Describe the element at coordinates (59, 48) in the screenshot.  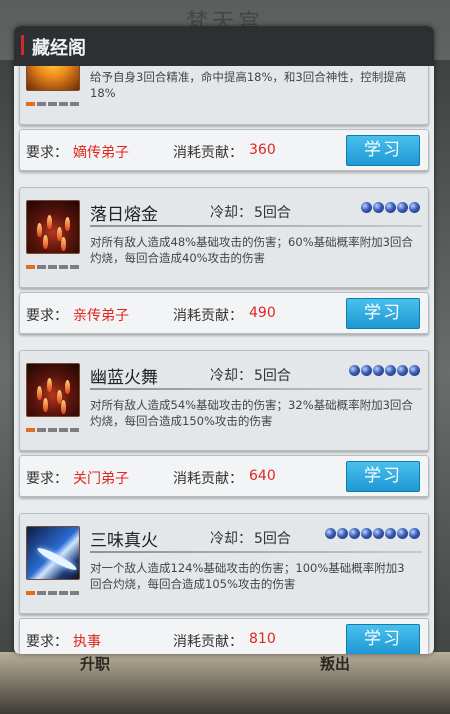
I see `panel-title: 藏经阁` at that location.